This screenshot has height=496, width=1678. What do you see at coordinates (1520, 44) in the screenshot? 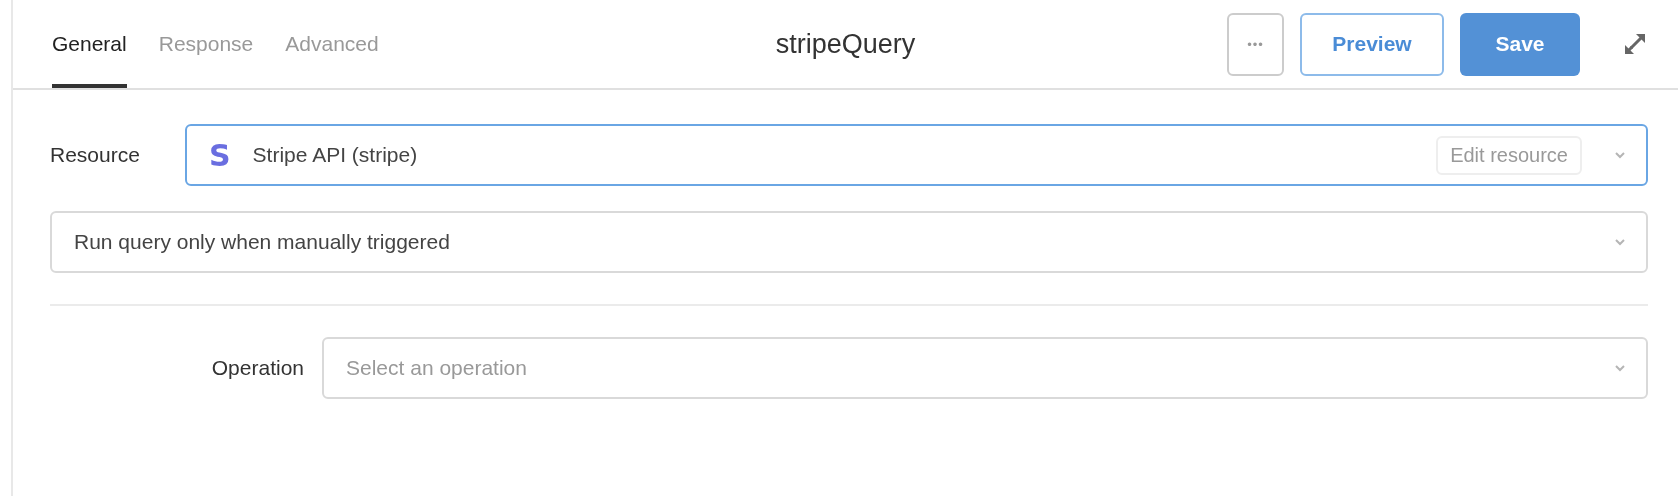
I see `save-button: Save` at bounding box center [1520, 44].